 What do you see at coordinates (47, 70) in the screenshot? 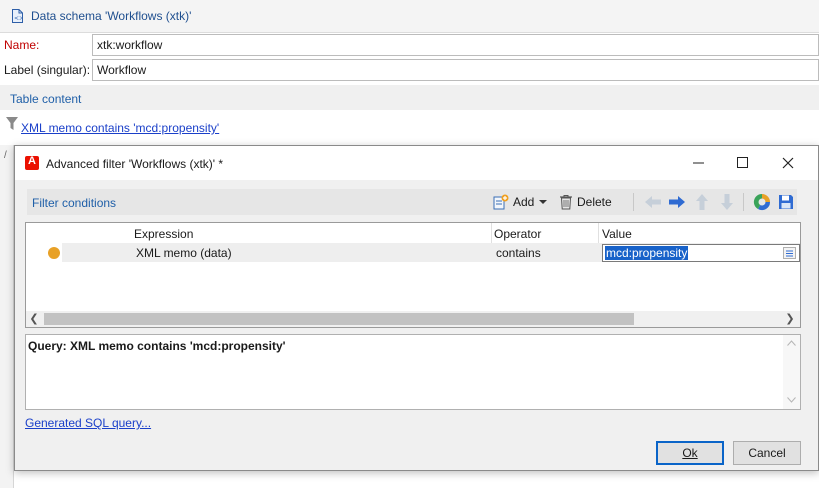
I see `label-singular-label: Label (singular):` at bounding box center [47, 70].